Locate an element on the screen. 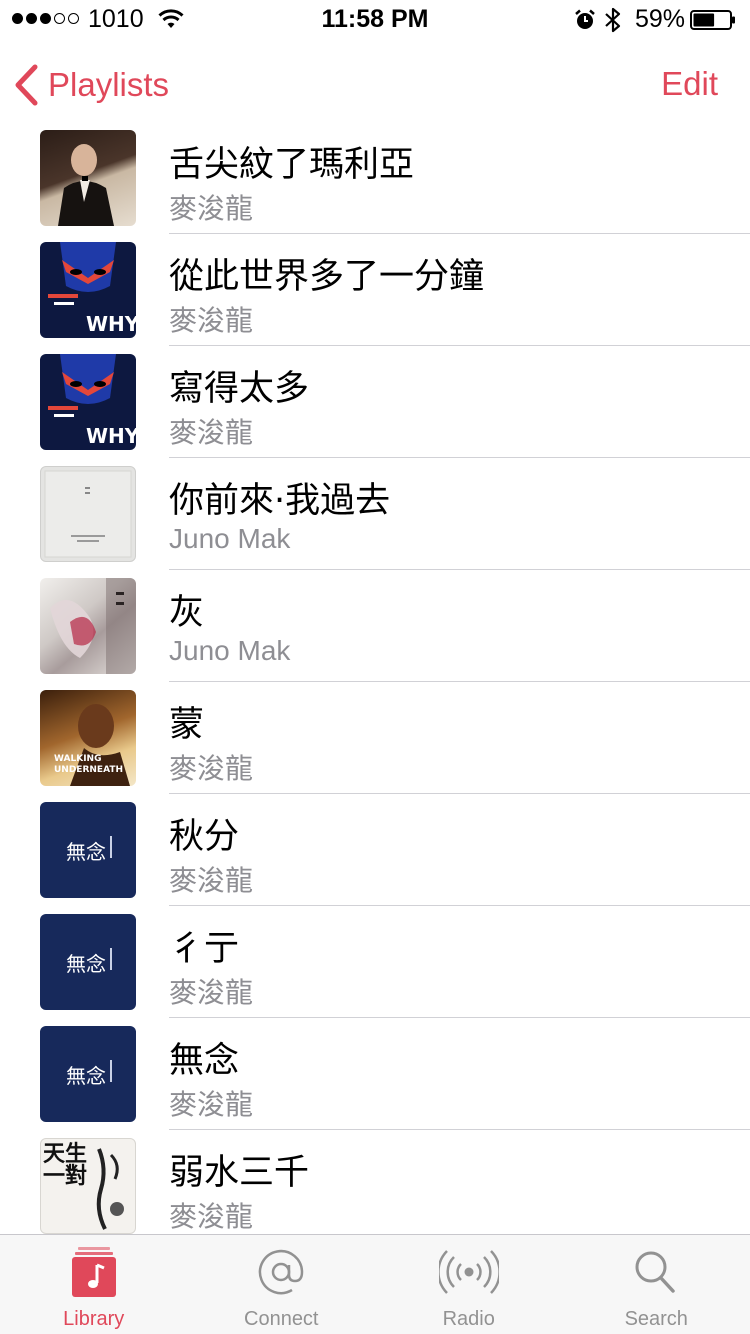 Image resolution: width=750 pixels, height=1334 pixels. battery-percentage: 59% is located at coordinates (660, 19).